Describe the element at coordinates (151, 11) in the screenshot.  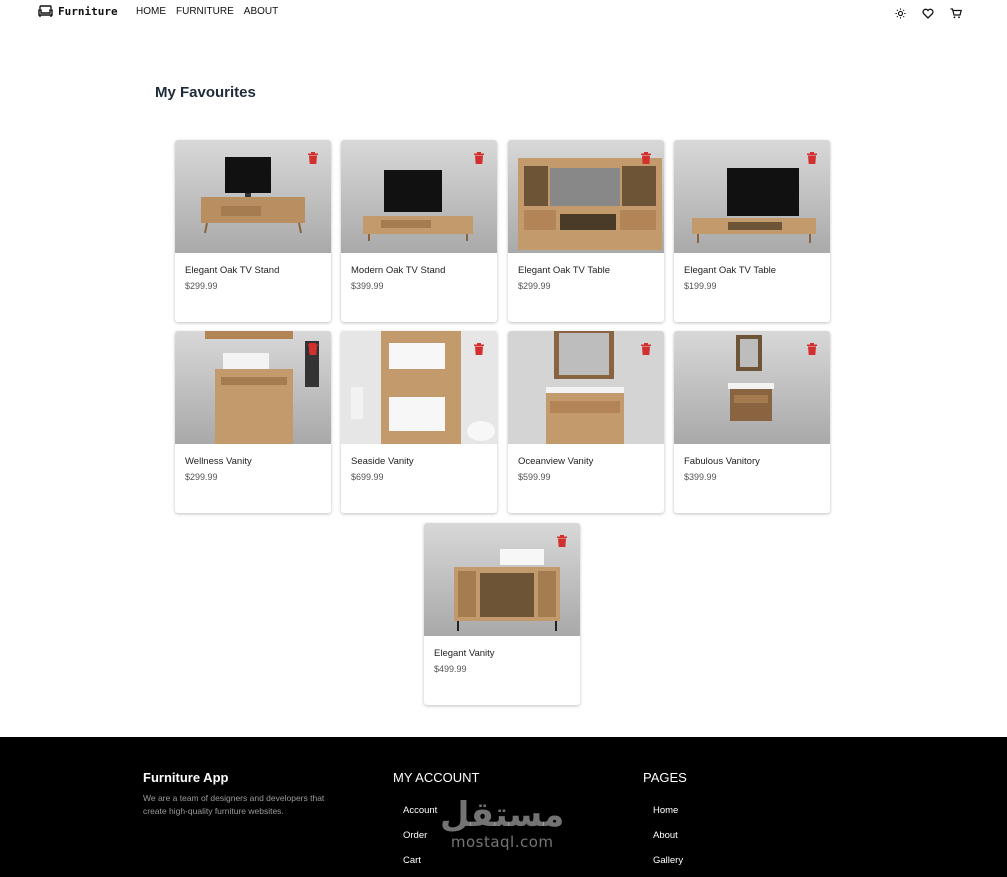
I see `nav-home: HOME` at that location.